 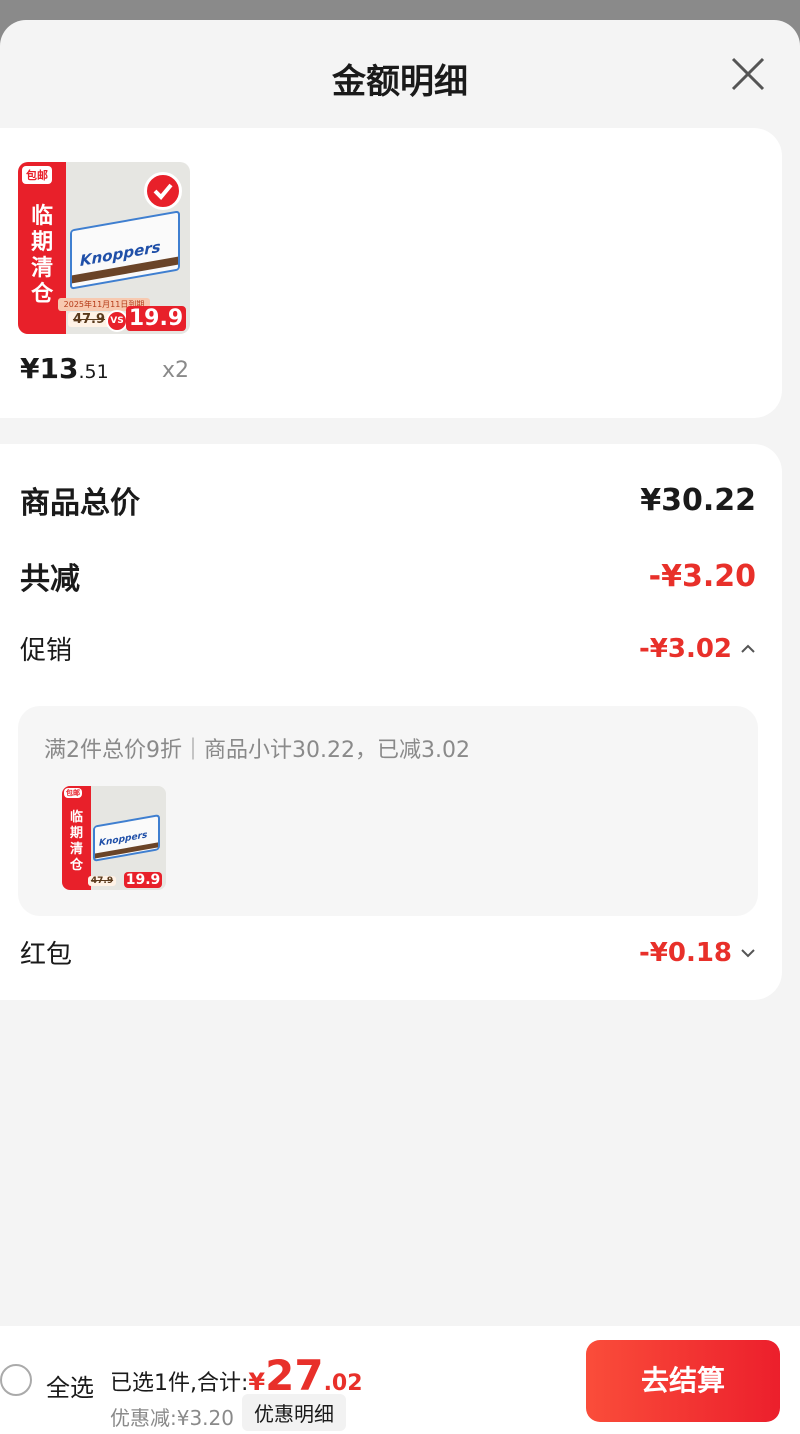 I want to click on check-icon, so click(x=163, y=191).